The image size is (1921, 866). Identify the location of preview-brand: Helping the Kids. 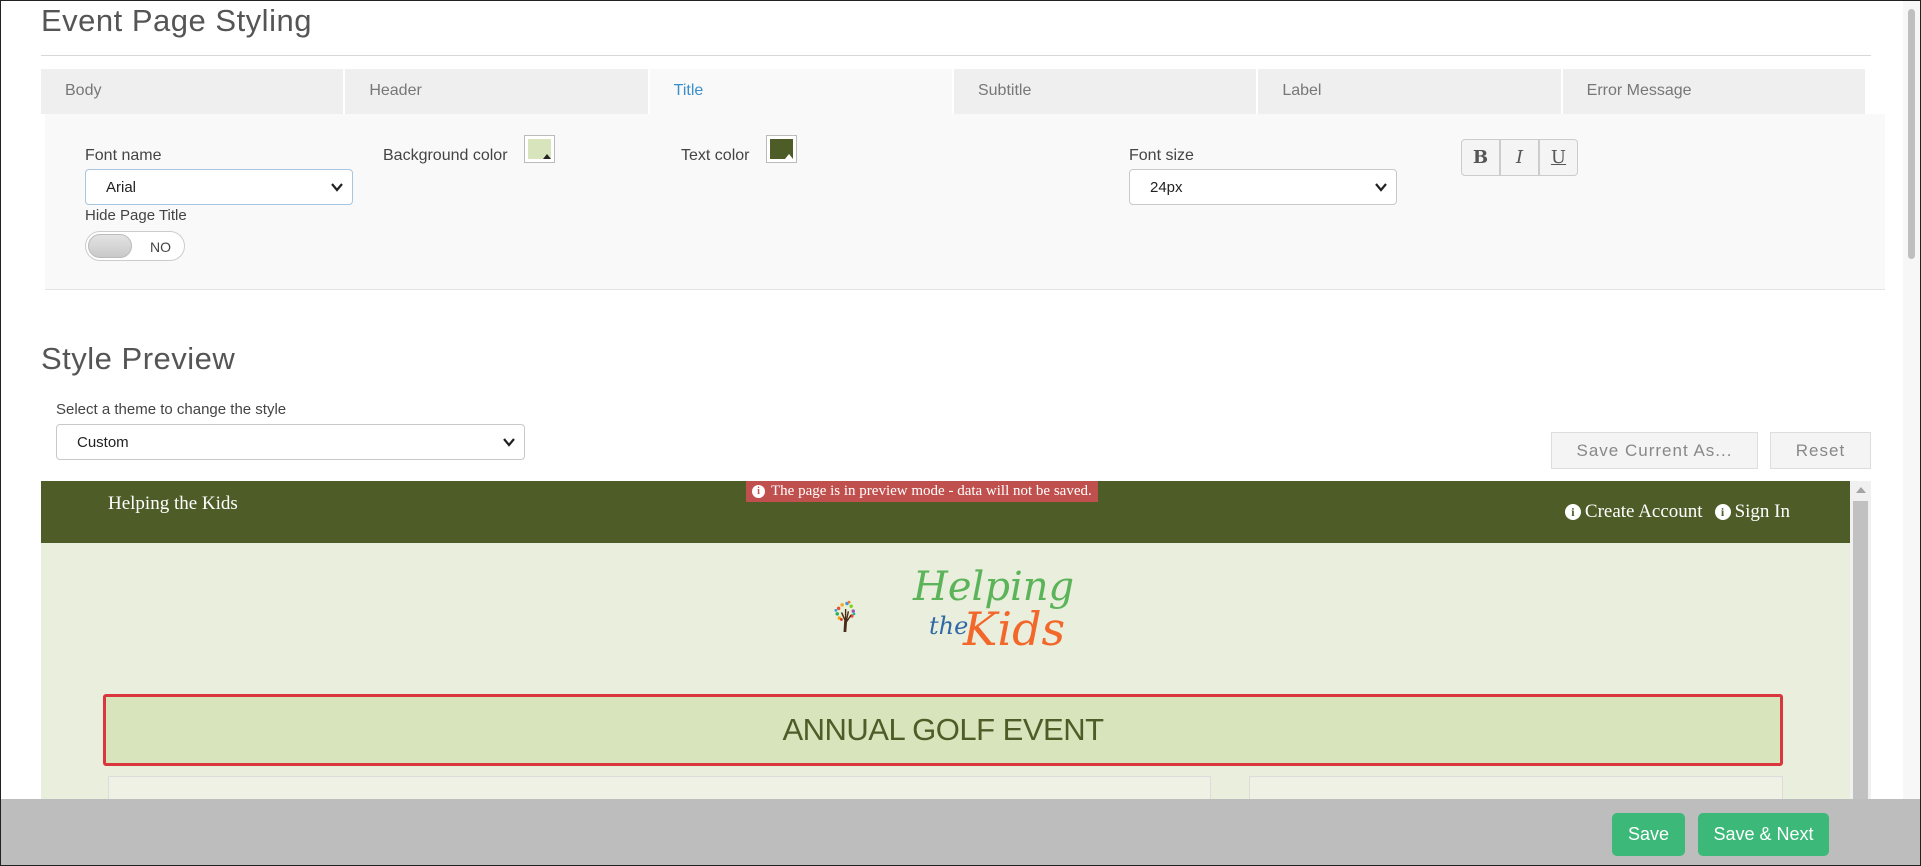
(173, 503).